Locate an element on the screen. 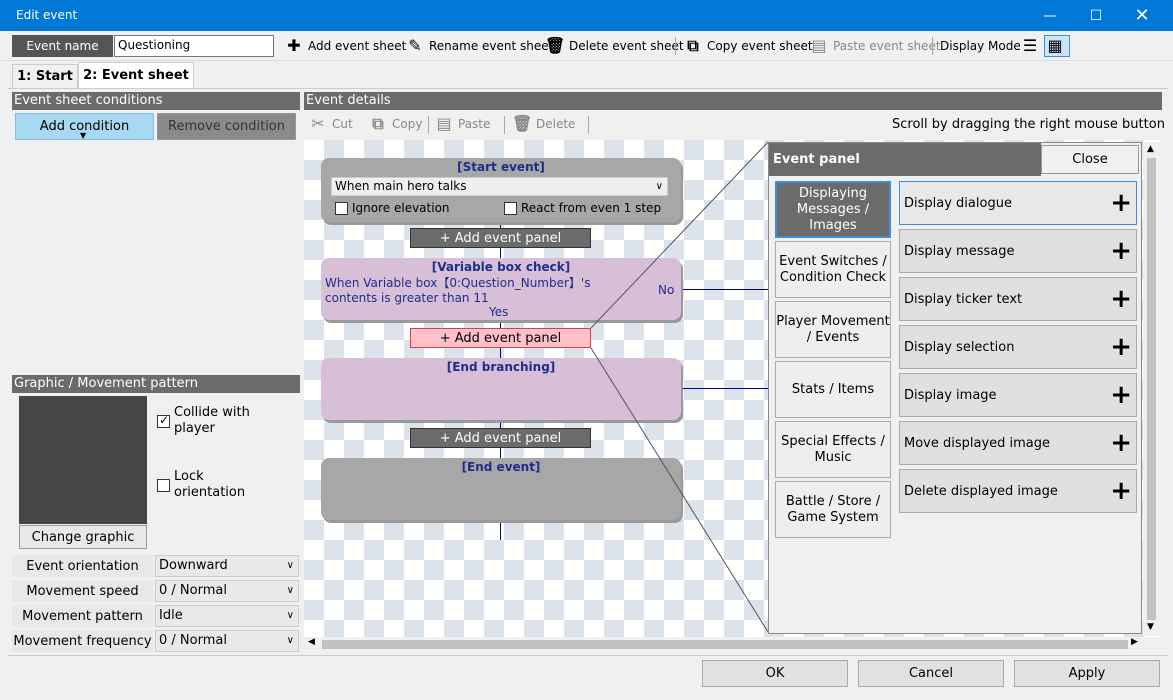 This screenshot has width=1173, height=700. flowchart-icon: ▦ is located at coordinates (1055, 45).